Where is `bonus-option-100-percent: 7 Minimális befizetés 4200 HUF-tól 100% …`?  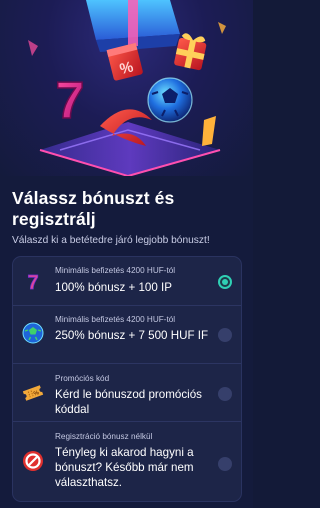 bonus-option-100-percent: 7 Minimális befizetés 4200 HUF-tól 100% … is located at coordinates (127, 281).